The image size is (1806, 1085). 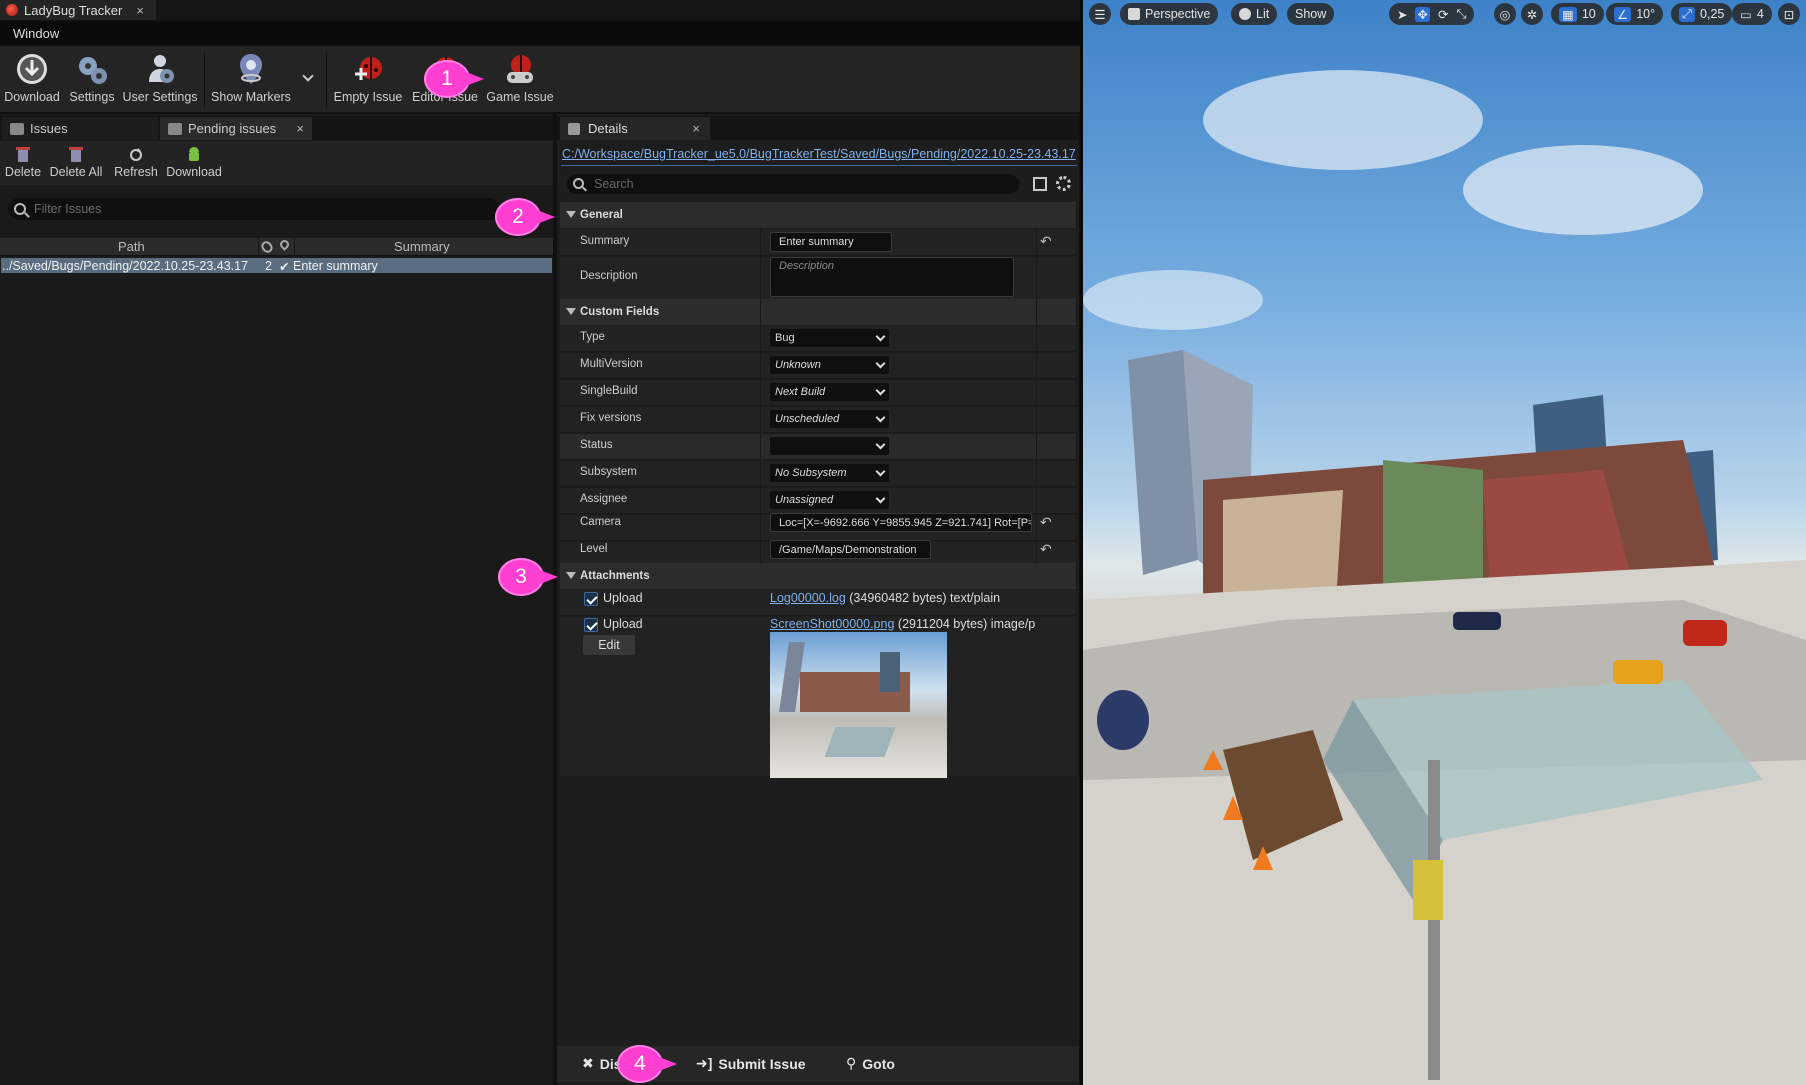 I want to click on screenshot-thumbnail, so click(x=858, y=705).